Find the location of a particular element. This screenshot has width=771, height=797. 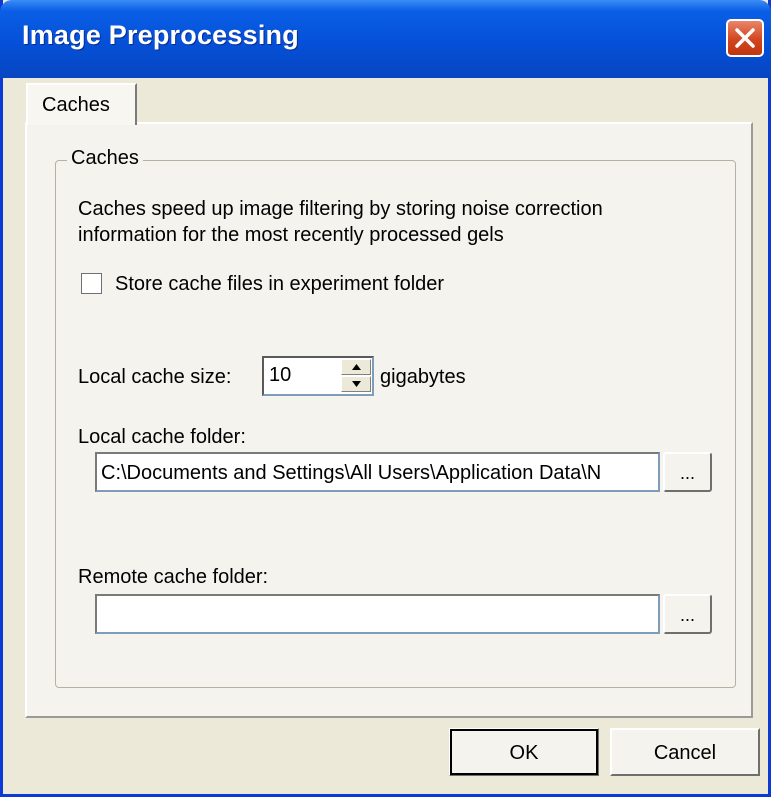

tab-caches-label: Caches is located at coordinates (76, 105).